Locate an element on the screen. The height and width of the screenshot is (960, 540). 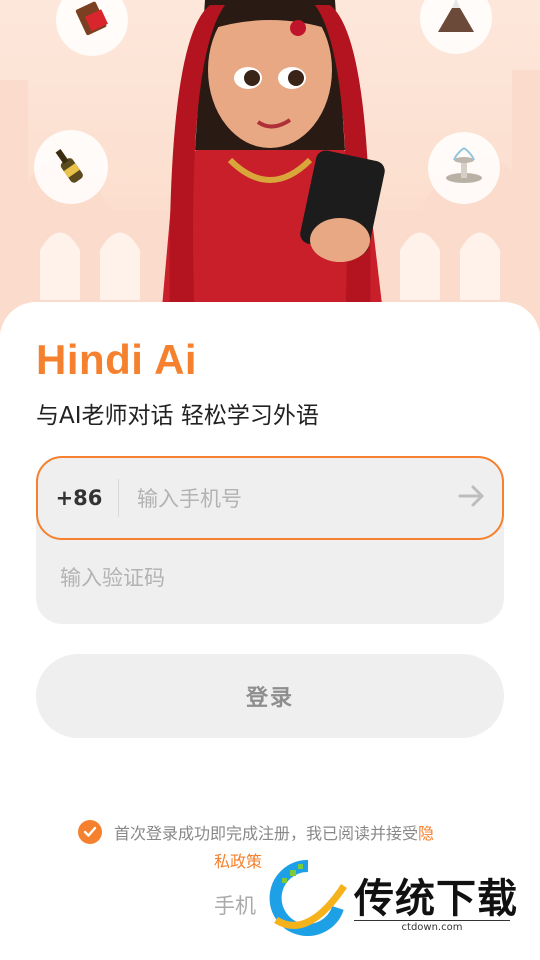
checkmark-icon is located at coordinates (90, 832).